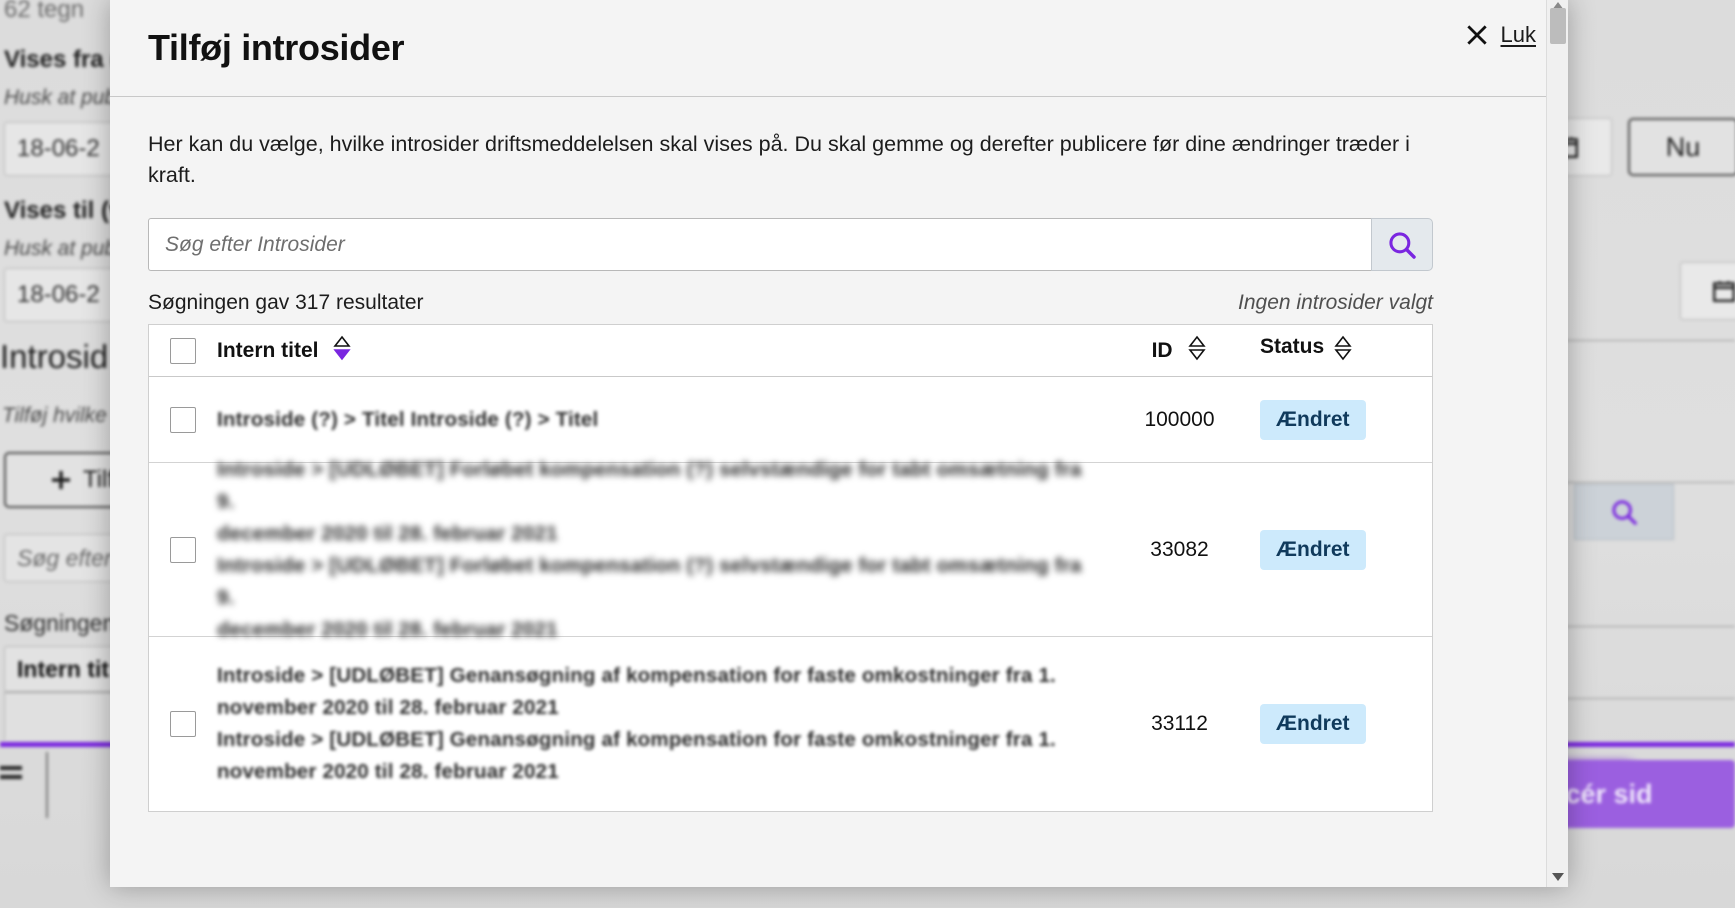 The image size is (1735, 908). Describe the element at coordinates (268, 350) in the screenshot. I see `column-label-intern-titel: Intern titel` at that location.